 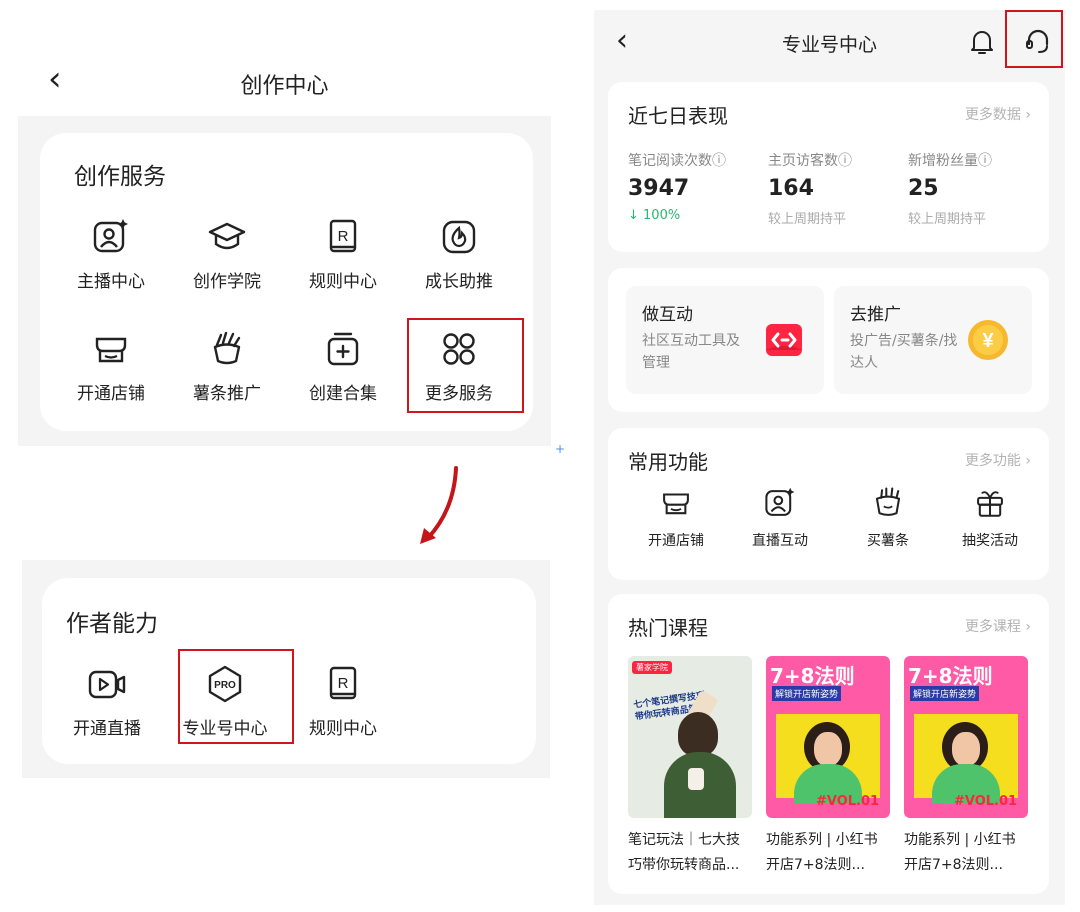 What do you see at coordinates (227, 394) in the screenshot?
I see `service-label: 薯条推广` at bounding box center [227, 394].